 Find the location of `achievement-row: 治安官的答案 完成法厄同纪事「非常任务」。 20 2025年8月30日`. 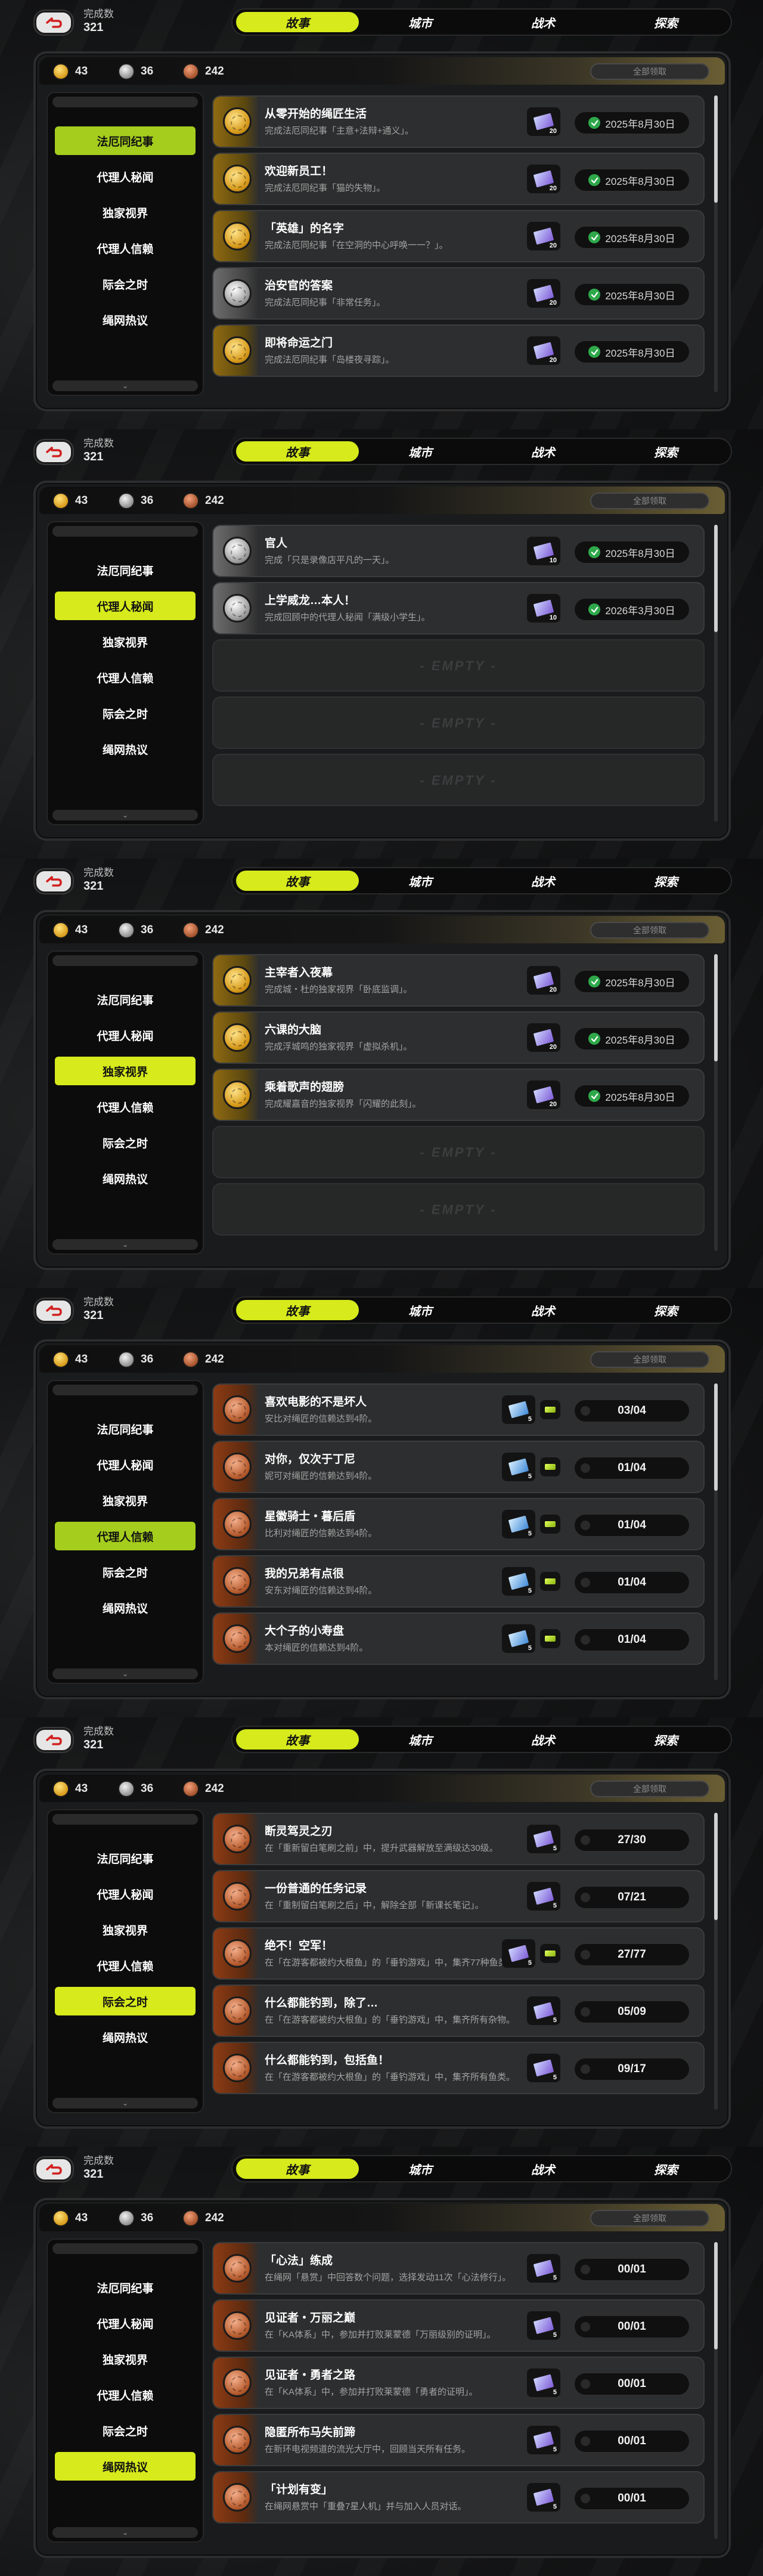

achievement-row: 治安官的答案 完成法厄同纪事「非常任务」。 20 2025年8月30日 is located at coordinates (458, 293).